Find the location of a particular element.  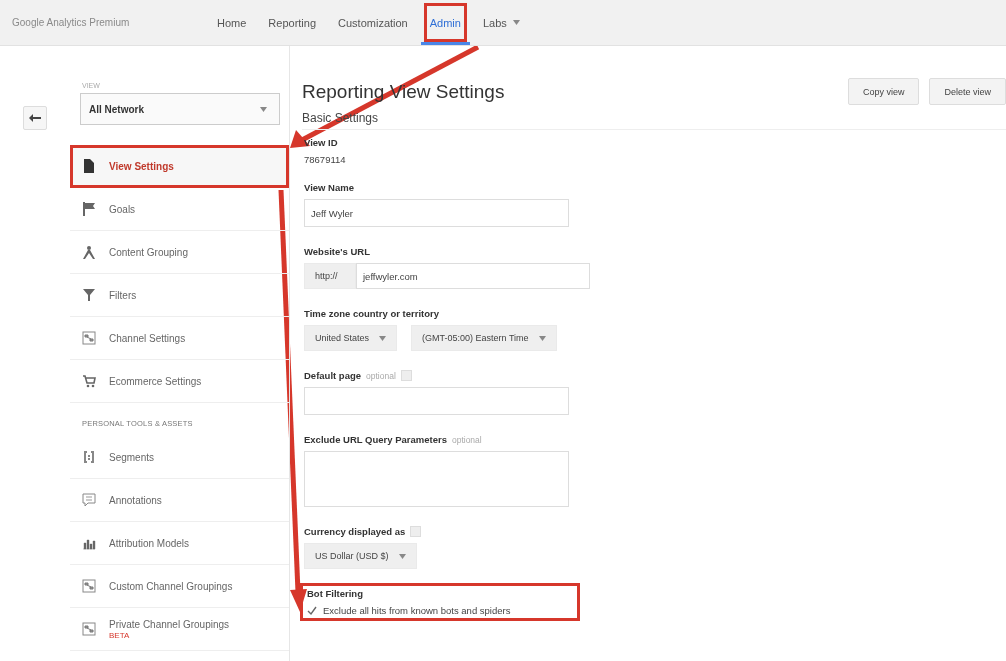

back-arrow-icon is located at coordinates (35, 118).